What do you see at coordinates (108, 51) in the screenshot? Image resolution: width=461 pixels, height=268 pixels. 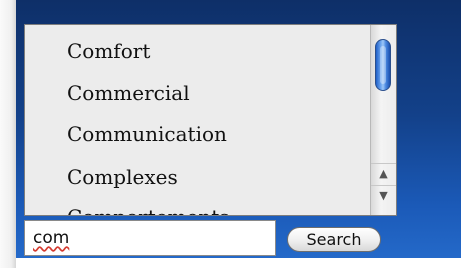 I see `list-item-comfort: Comfort` at bounding box center [108, 51].